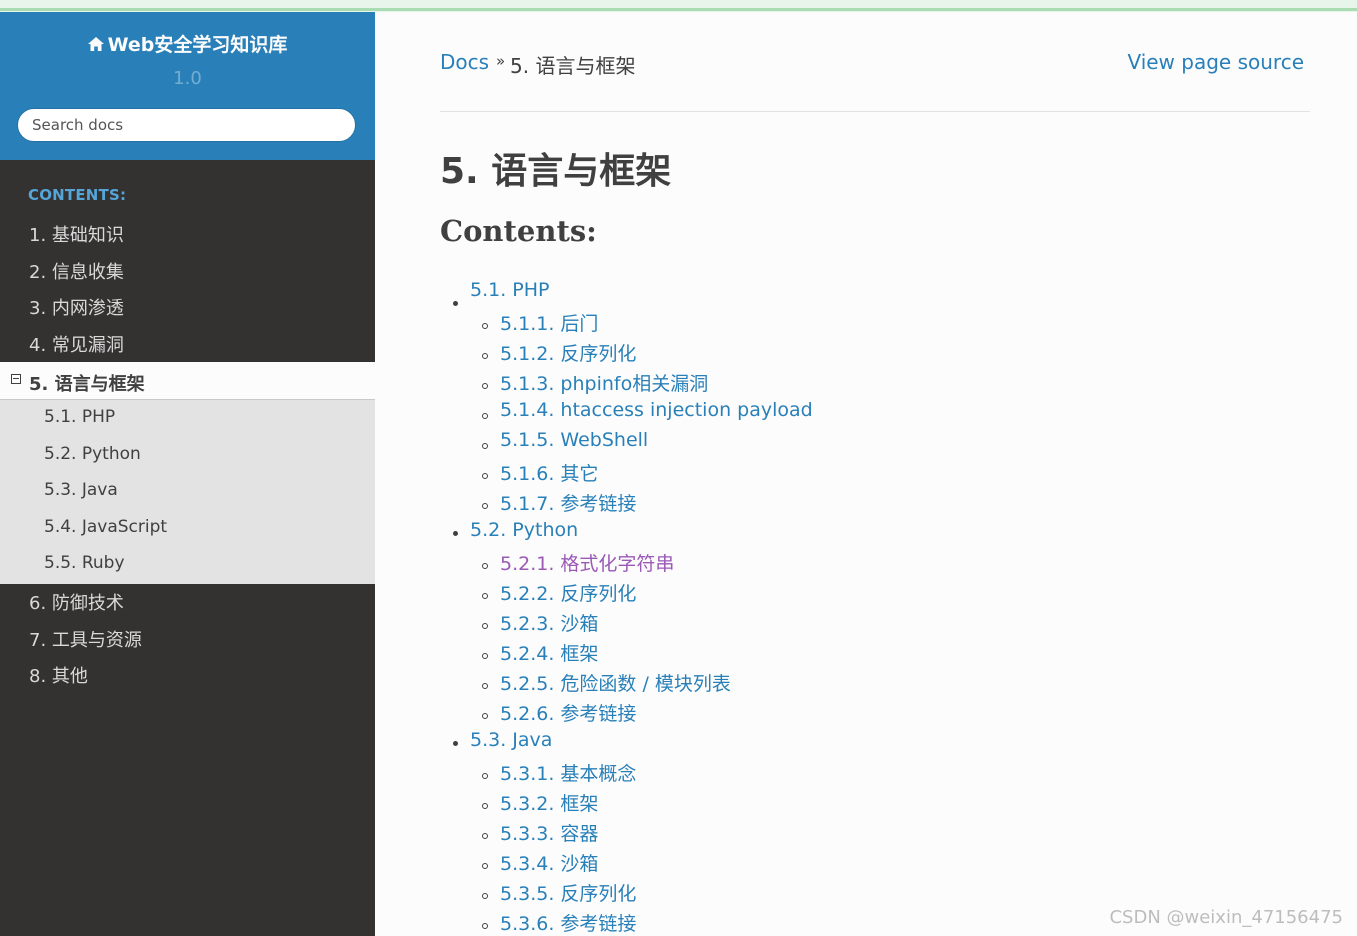  I want to click on sidebar-subitem-python: 5.2. Python, so click(92, 454).